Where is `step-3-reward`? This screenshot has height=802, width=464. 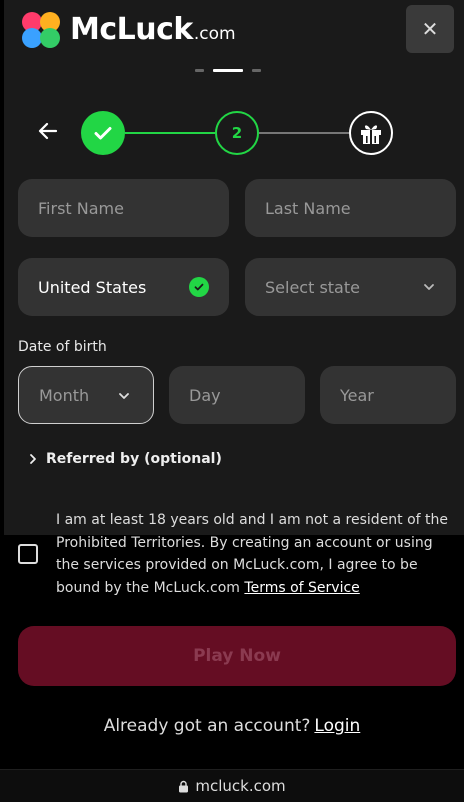 step-3-reward is located at coordinates (371, 133).